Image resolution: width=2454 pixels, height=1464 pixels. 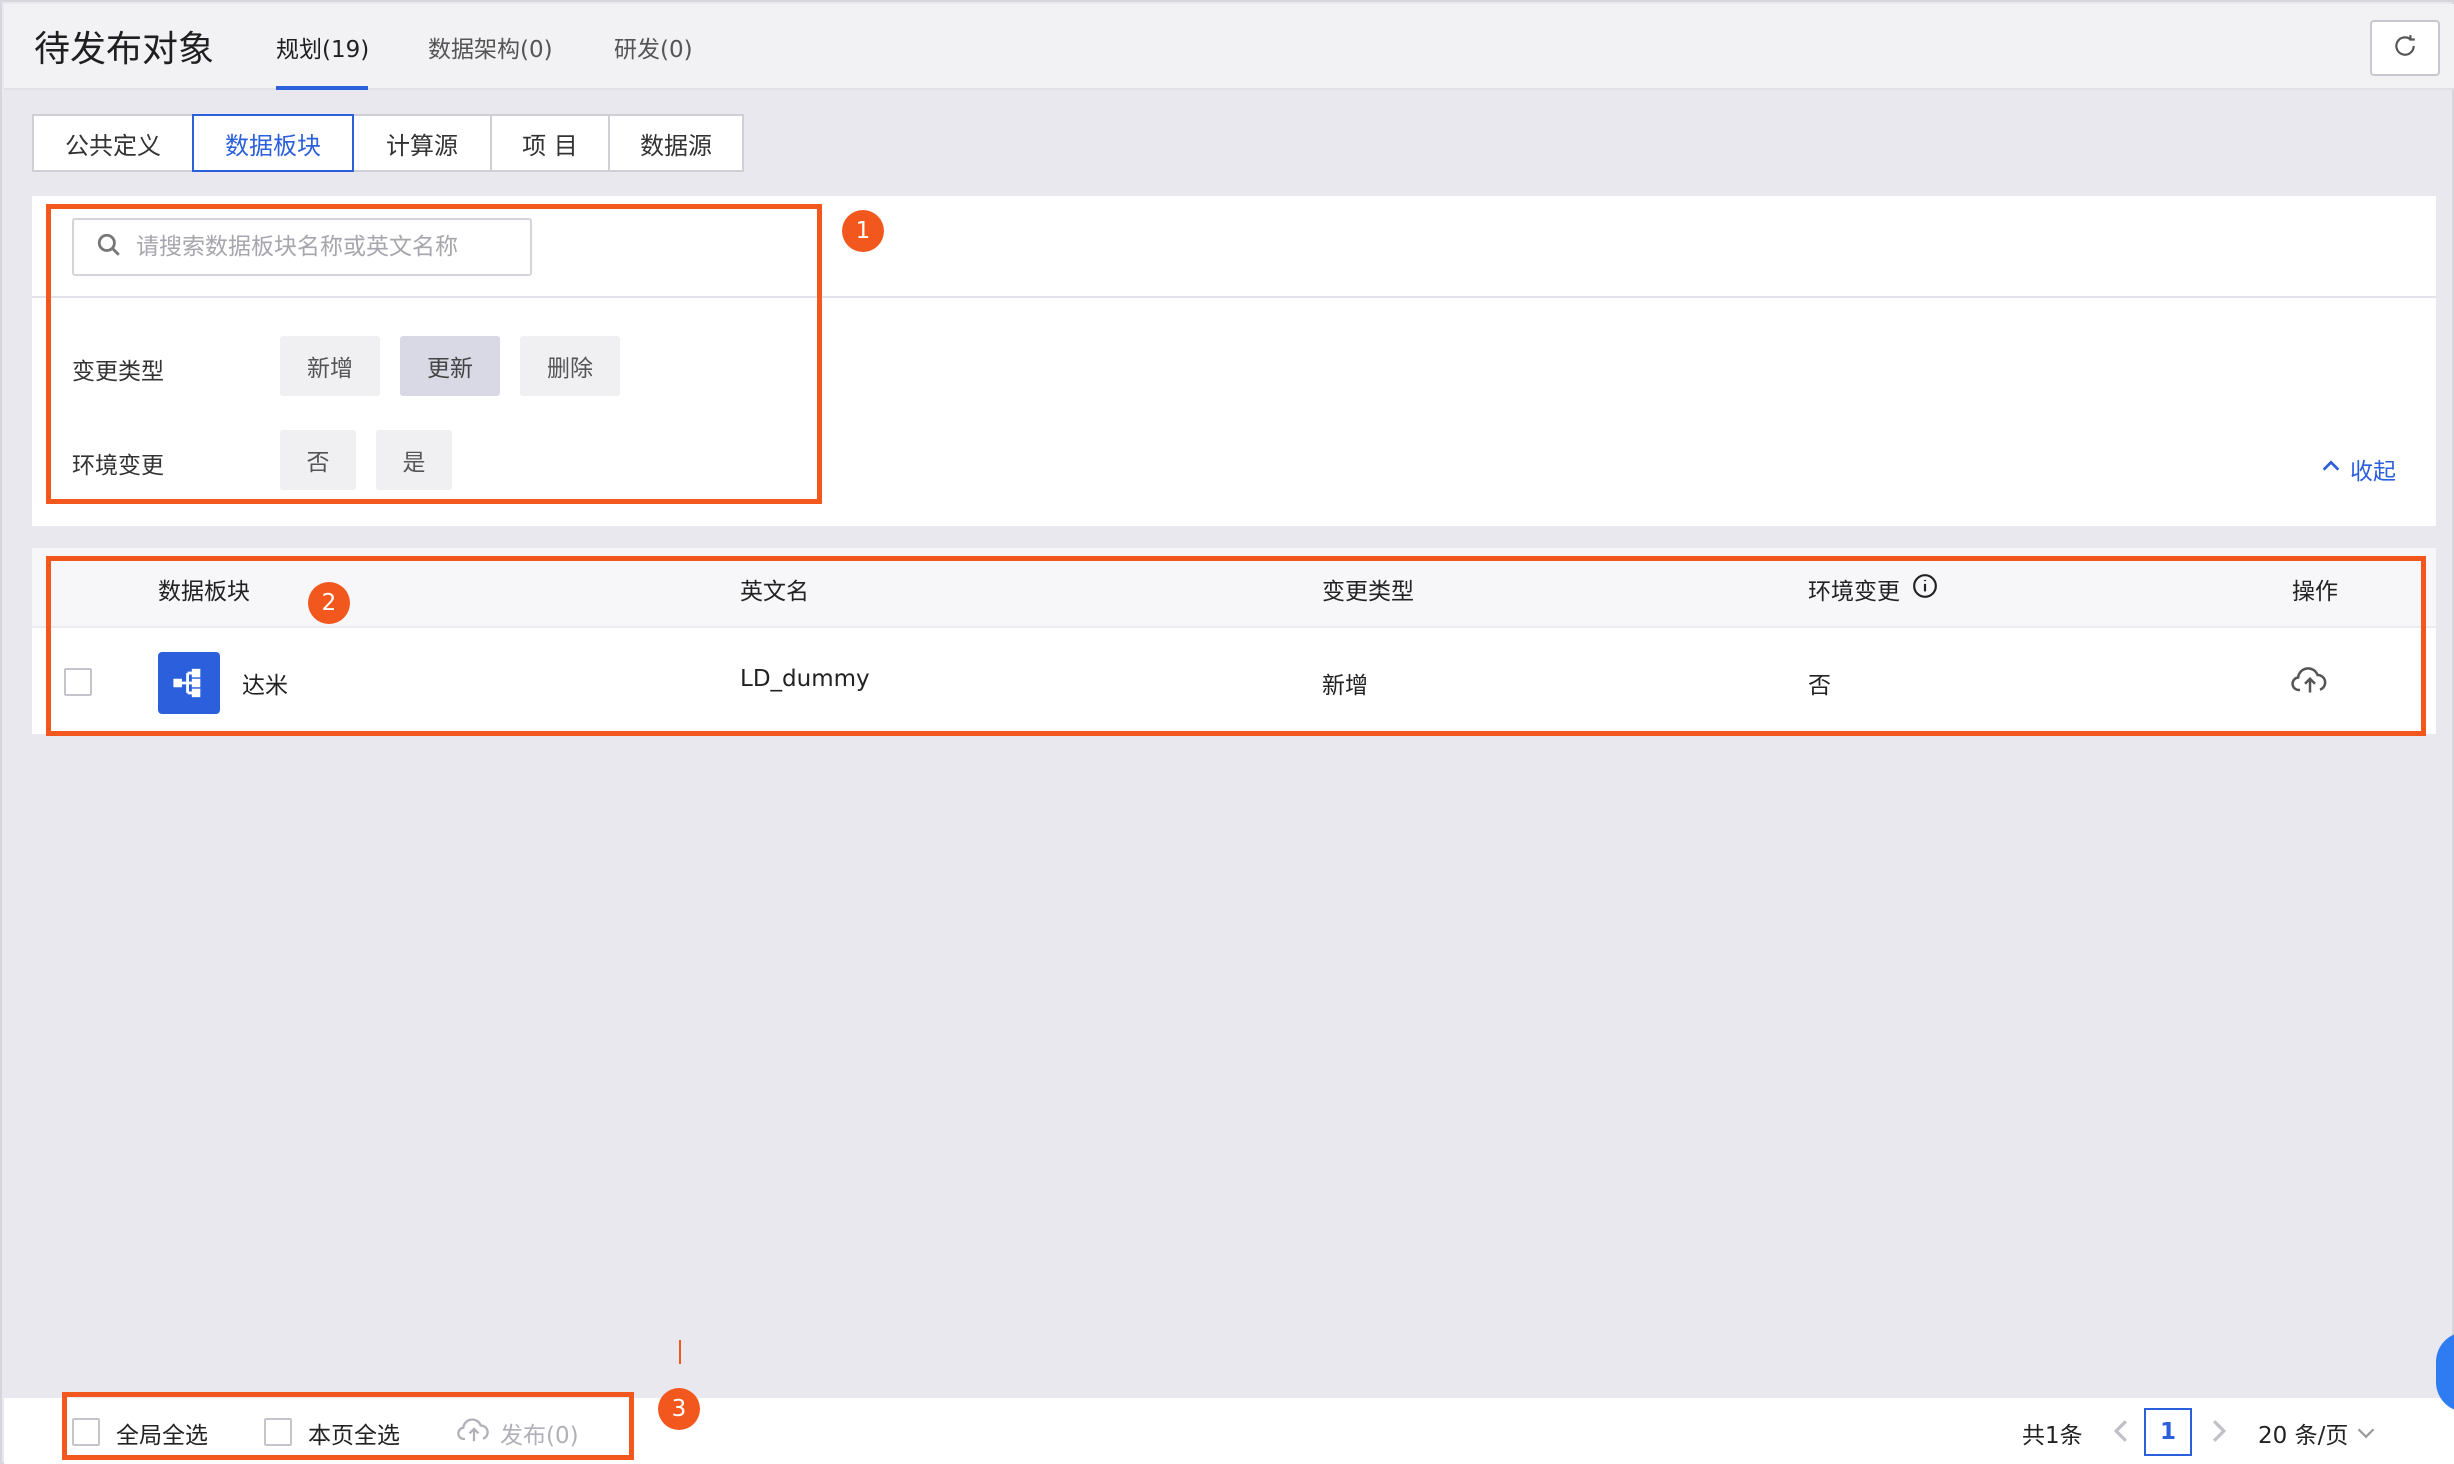 I want to click on collapse-link: 收起, so click(x=2358, y=469).